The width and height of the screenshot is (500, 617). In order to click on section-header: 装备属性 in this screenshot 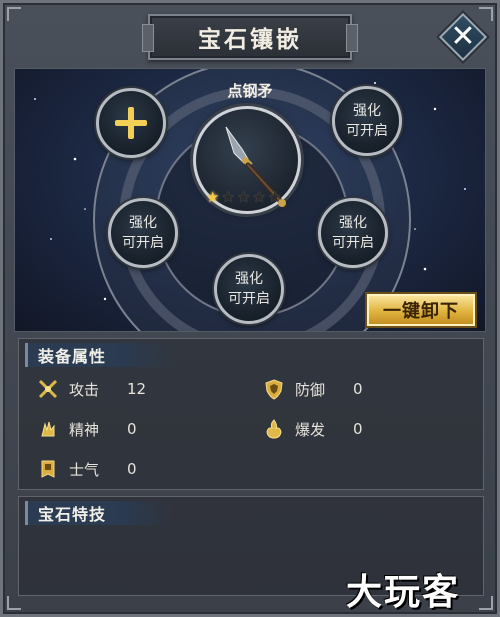, I will do `click(100, 355)`.